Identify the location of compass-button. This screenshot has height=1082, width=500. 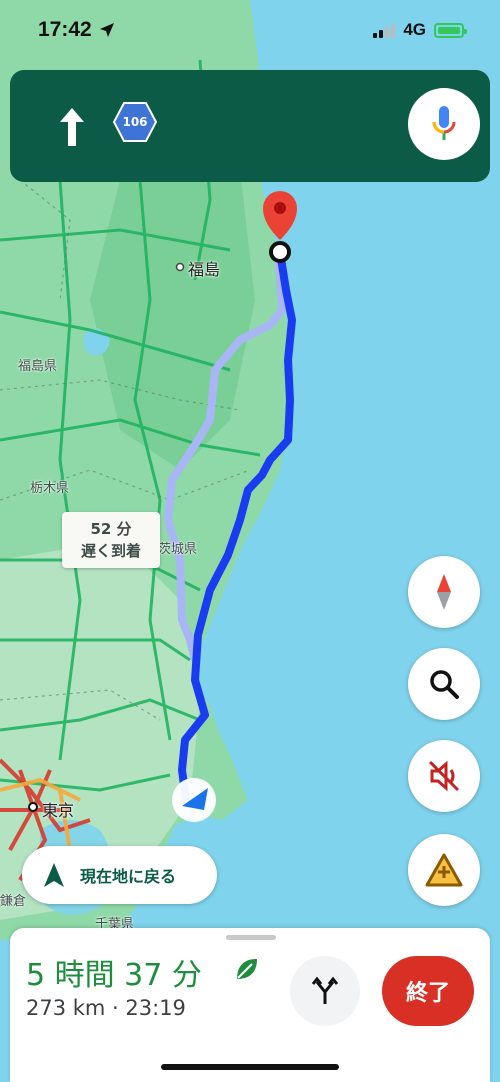
(444, 592).